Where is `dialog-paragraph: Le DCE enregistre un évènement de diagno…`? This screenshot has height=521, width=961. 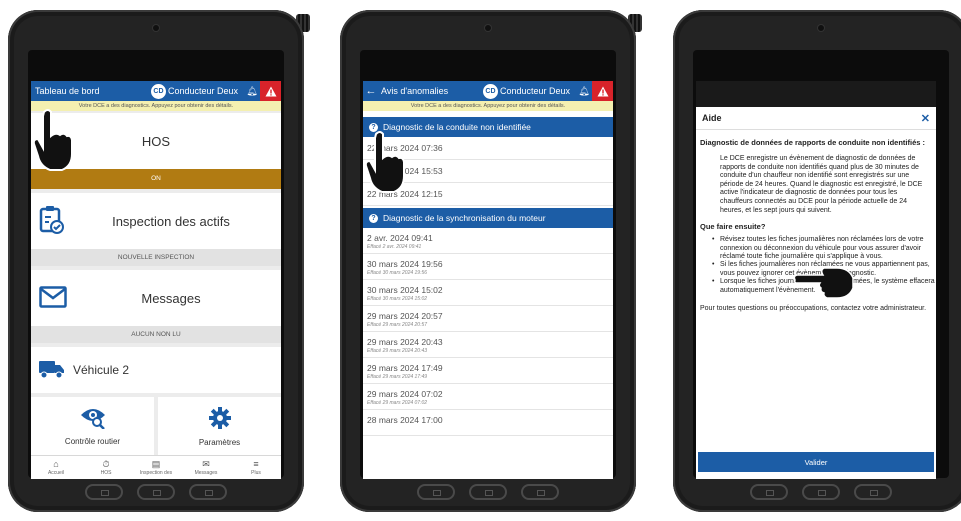 dialog-paragraph: Le DCE enregistre un évènement de diagno… is located at coordinates (821, 184).